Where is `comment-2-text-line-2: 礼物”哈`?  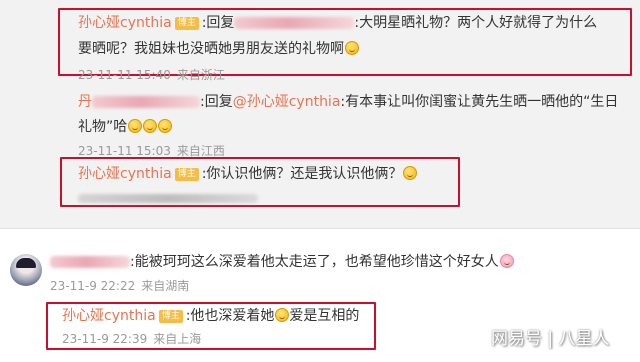
comment-2-text-line-2: 礼物”哈 is located at coordinates (103, 127).